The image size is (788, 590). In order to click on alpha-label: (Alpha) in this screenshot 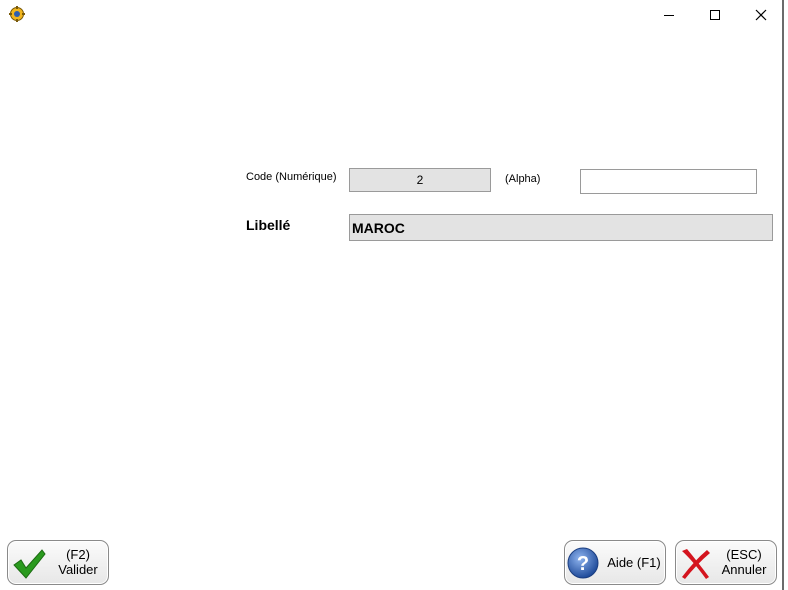, I will do `click(523, 179)`.